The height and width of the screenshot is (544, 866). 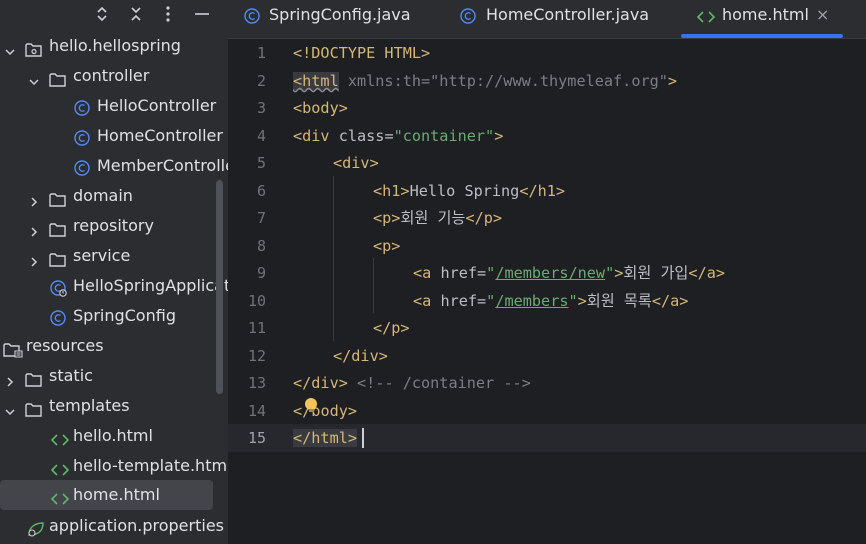 I want to click on code-line-12: </div>, so click(x=360, y=356).